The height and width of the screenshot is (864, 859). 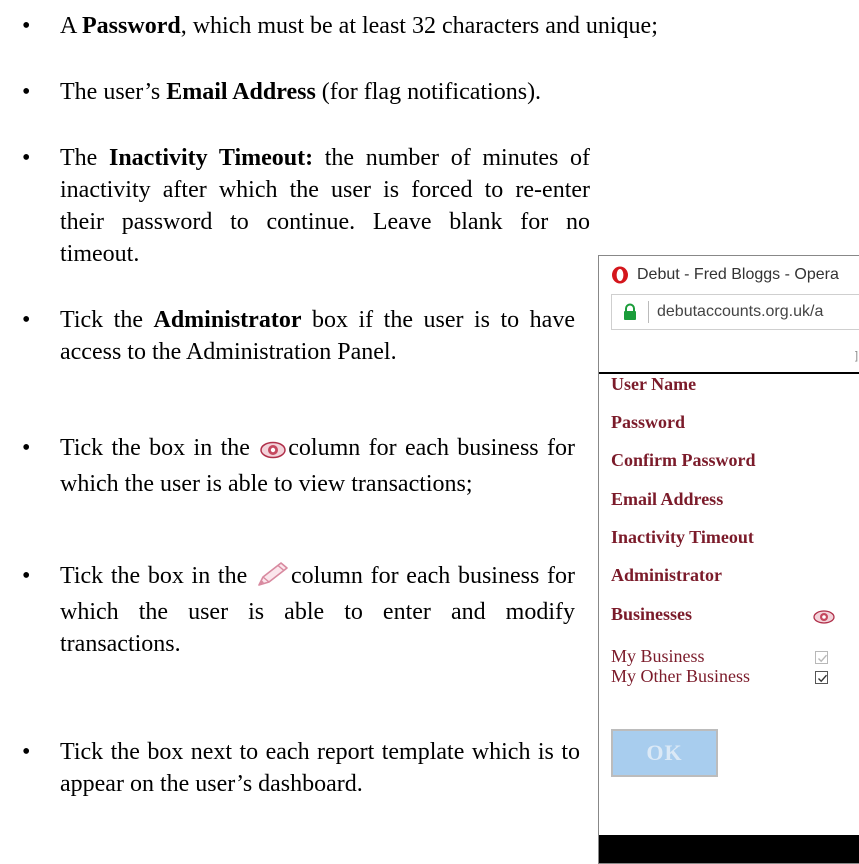 I want to click on window-footer-bar, so click(x=729, y=849).